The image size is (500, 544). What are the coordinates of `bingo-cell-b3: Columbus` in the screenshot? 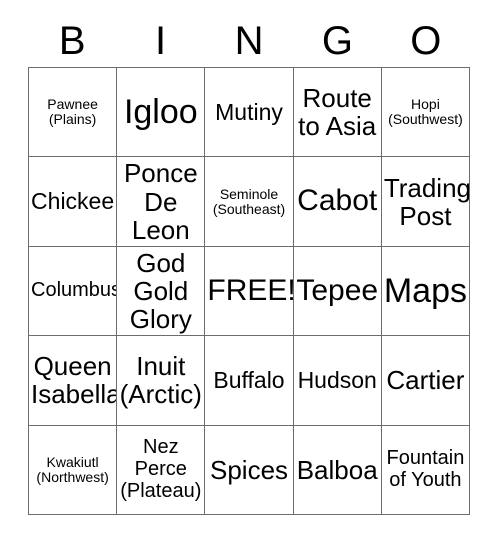 It's located at (73, 291).